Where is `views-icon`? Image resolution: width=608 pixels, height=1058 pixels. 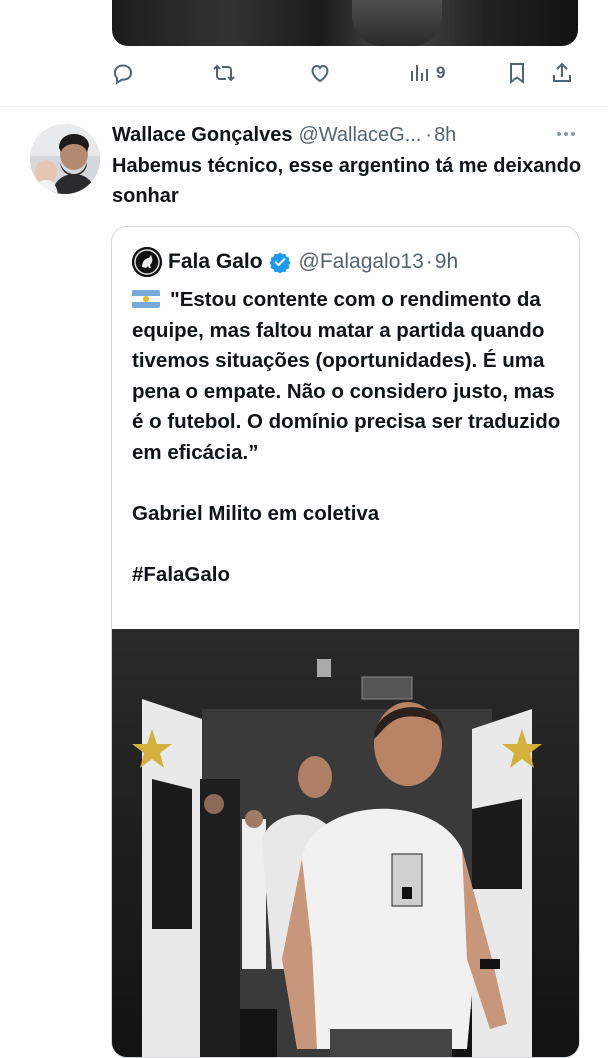 views-icon is located at coordinates (419, 73).